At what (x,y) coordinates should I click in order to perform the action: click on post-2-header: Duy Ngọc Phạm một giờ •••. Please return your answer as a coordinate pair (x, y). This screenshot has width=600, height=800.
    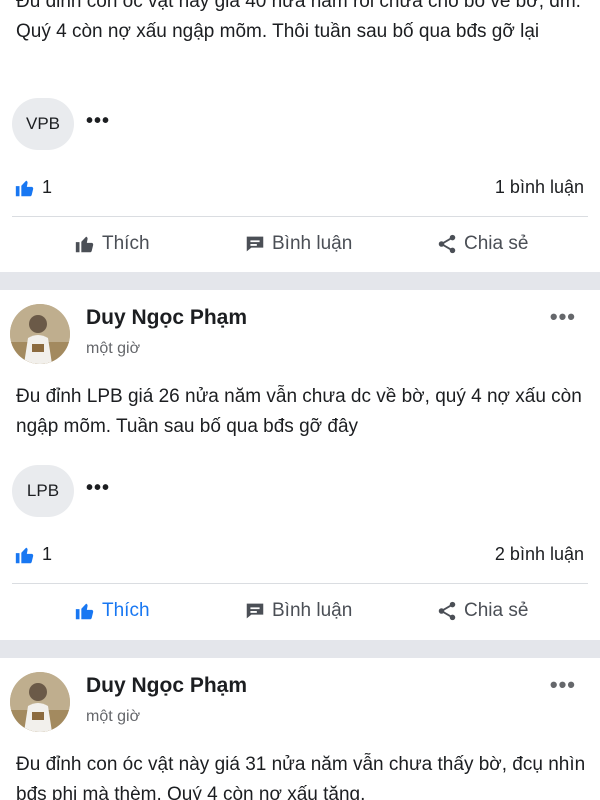
    Looking at the image, I should click on (300, 327).